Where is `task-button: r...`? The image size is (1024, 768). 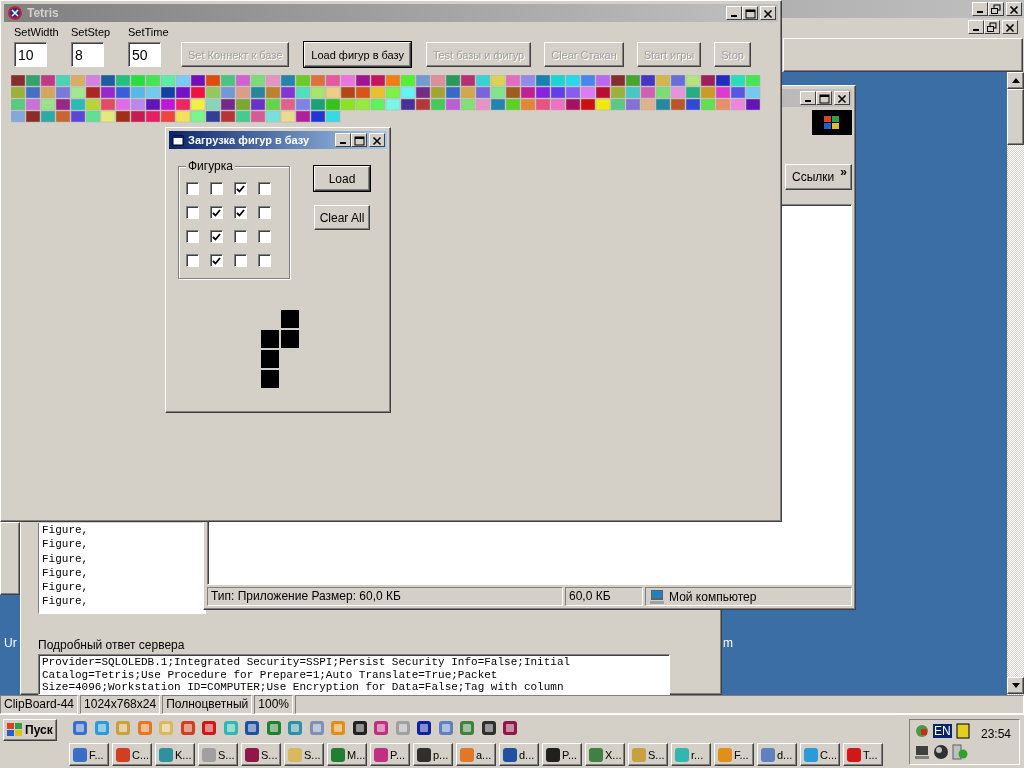
task-button: r... is located at coordinates (691, 754).